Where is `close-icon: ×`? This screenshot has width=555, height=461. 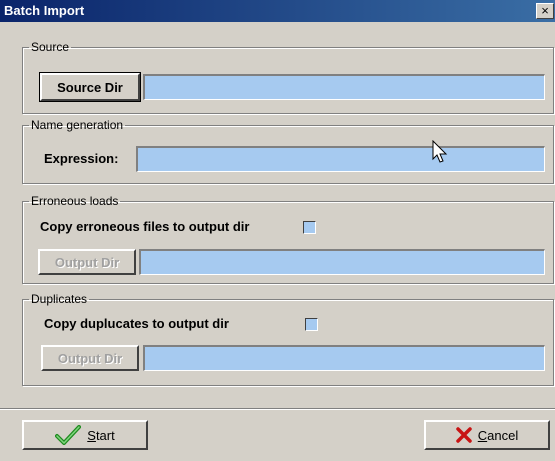 close-icon: × is located at coordinates (545, 10).